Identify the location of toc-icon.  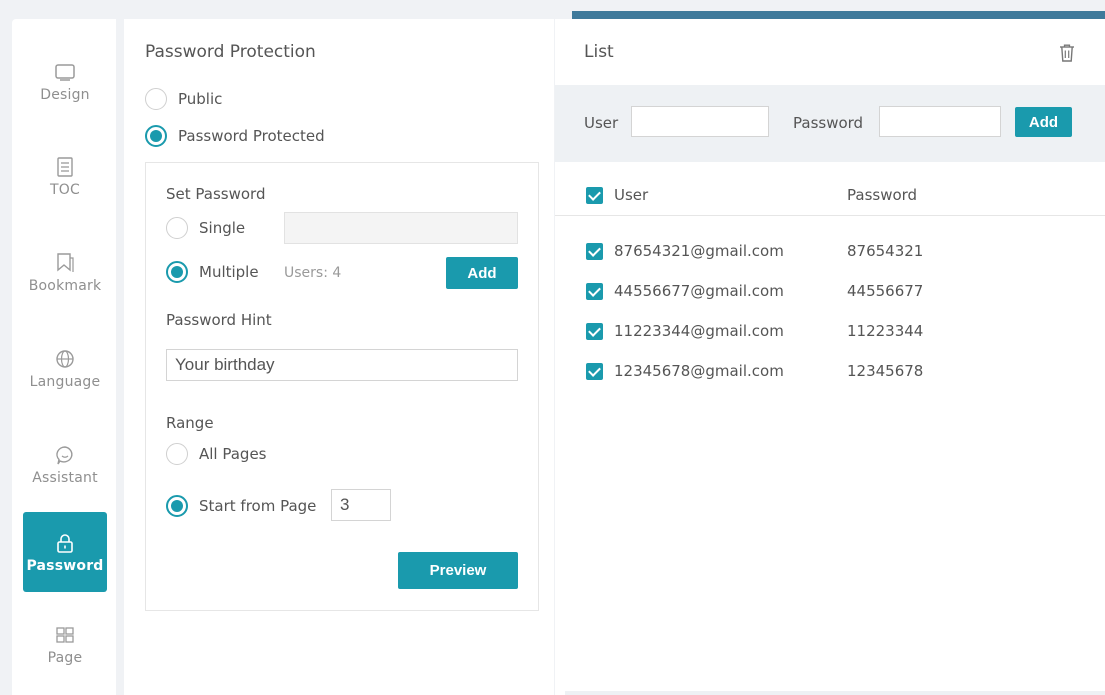
(65, 167).